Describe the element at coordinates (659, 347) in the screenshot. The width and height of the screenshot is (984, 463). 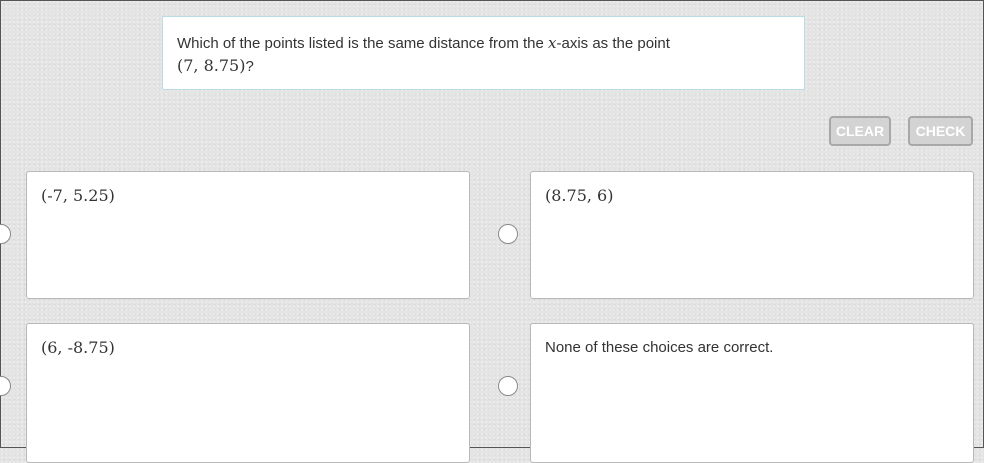
I see `choice-label-d: None of these choices are correct.` at that location.